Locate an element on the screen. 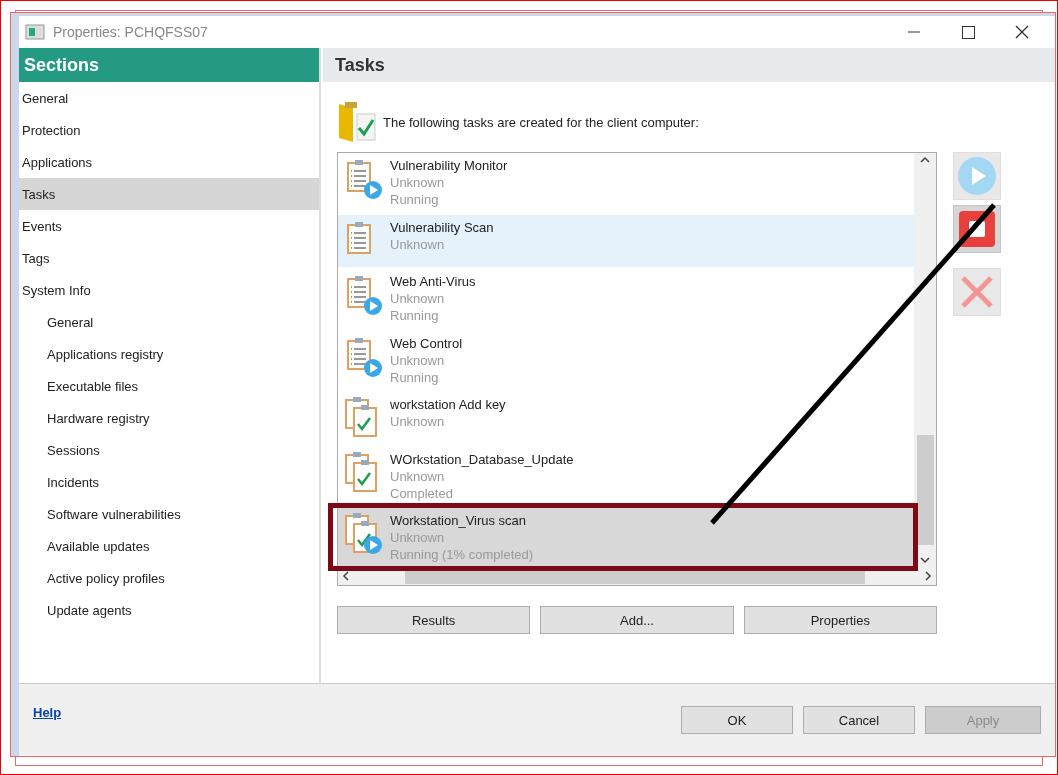 Image resolution: width=1058 pixels, height=775 pixels. task-row: WOrkstation_Database_Update Unknown Completed is located at coordinates (626, 476).